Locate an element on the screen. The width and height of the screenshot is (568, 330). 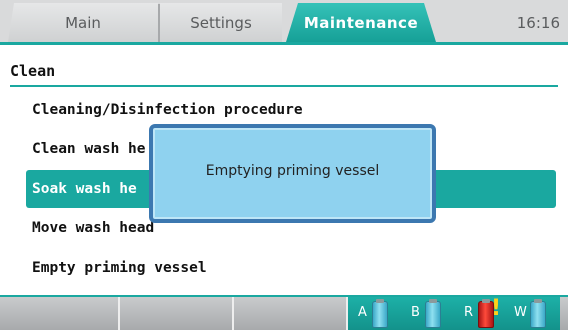
tab-settings: Settings is located at coordinates (221, 22).